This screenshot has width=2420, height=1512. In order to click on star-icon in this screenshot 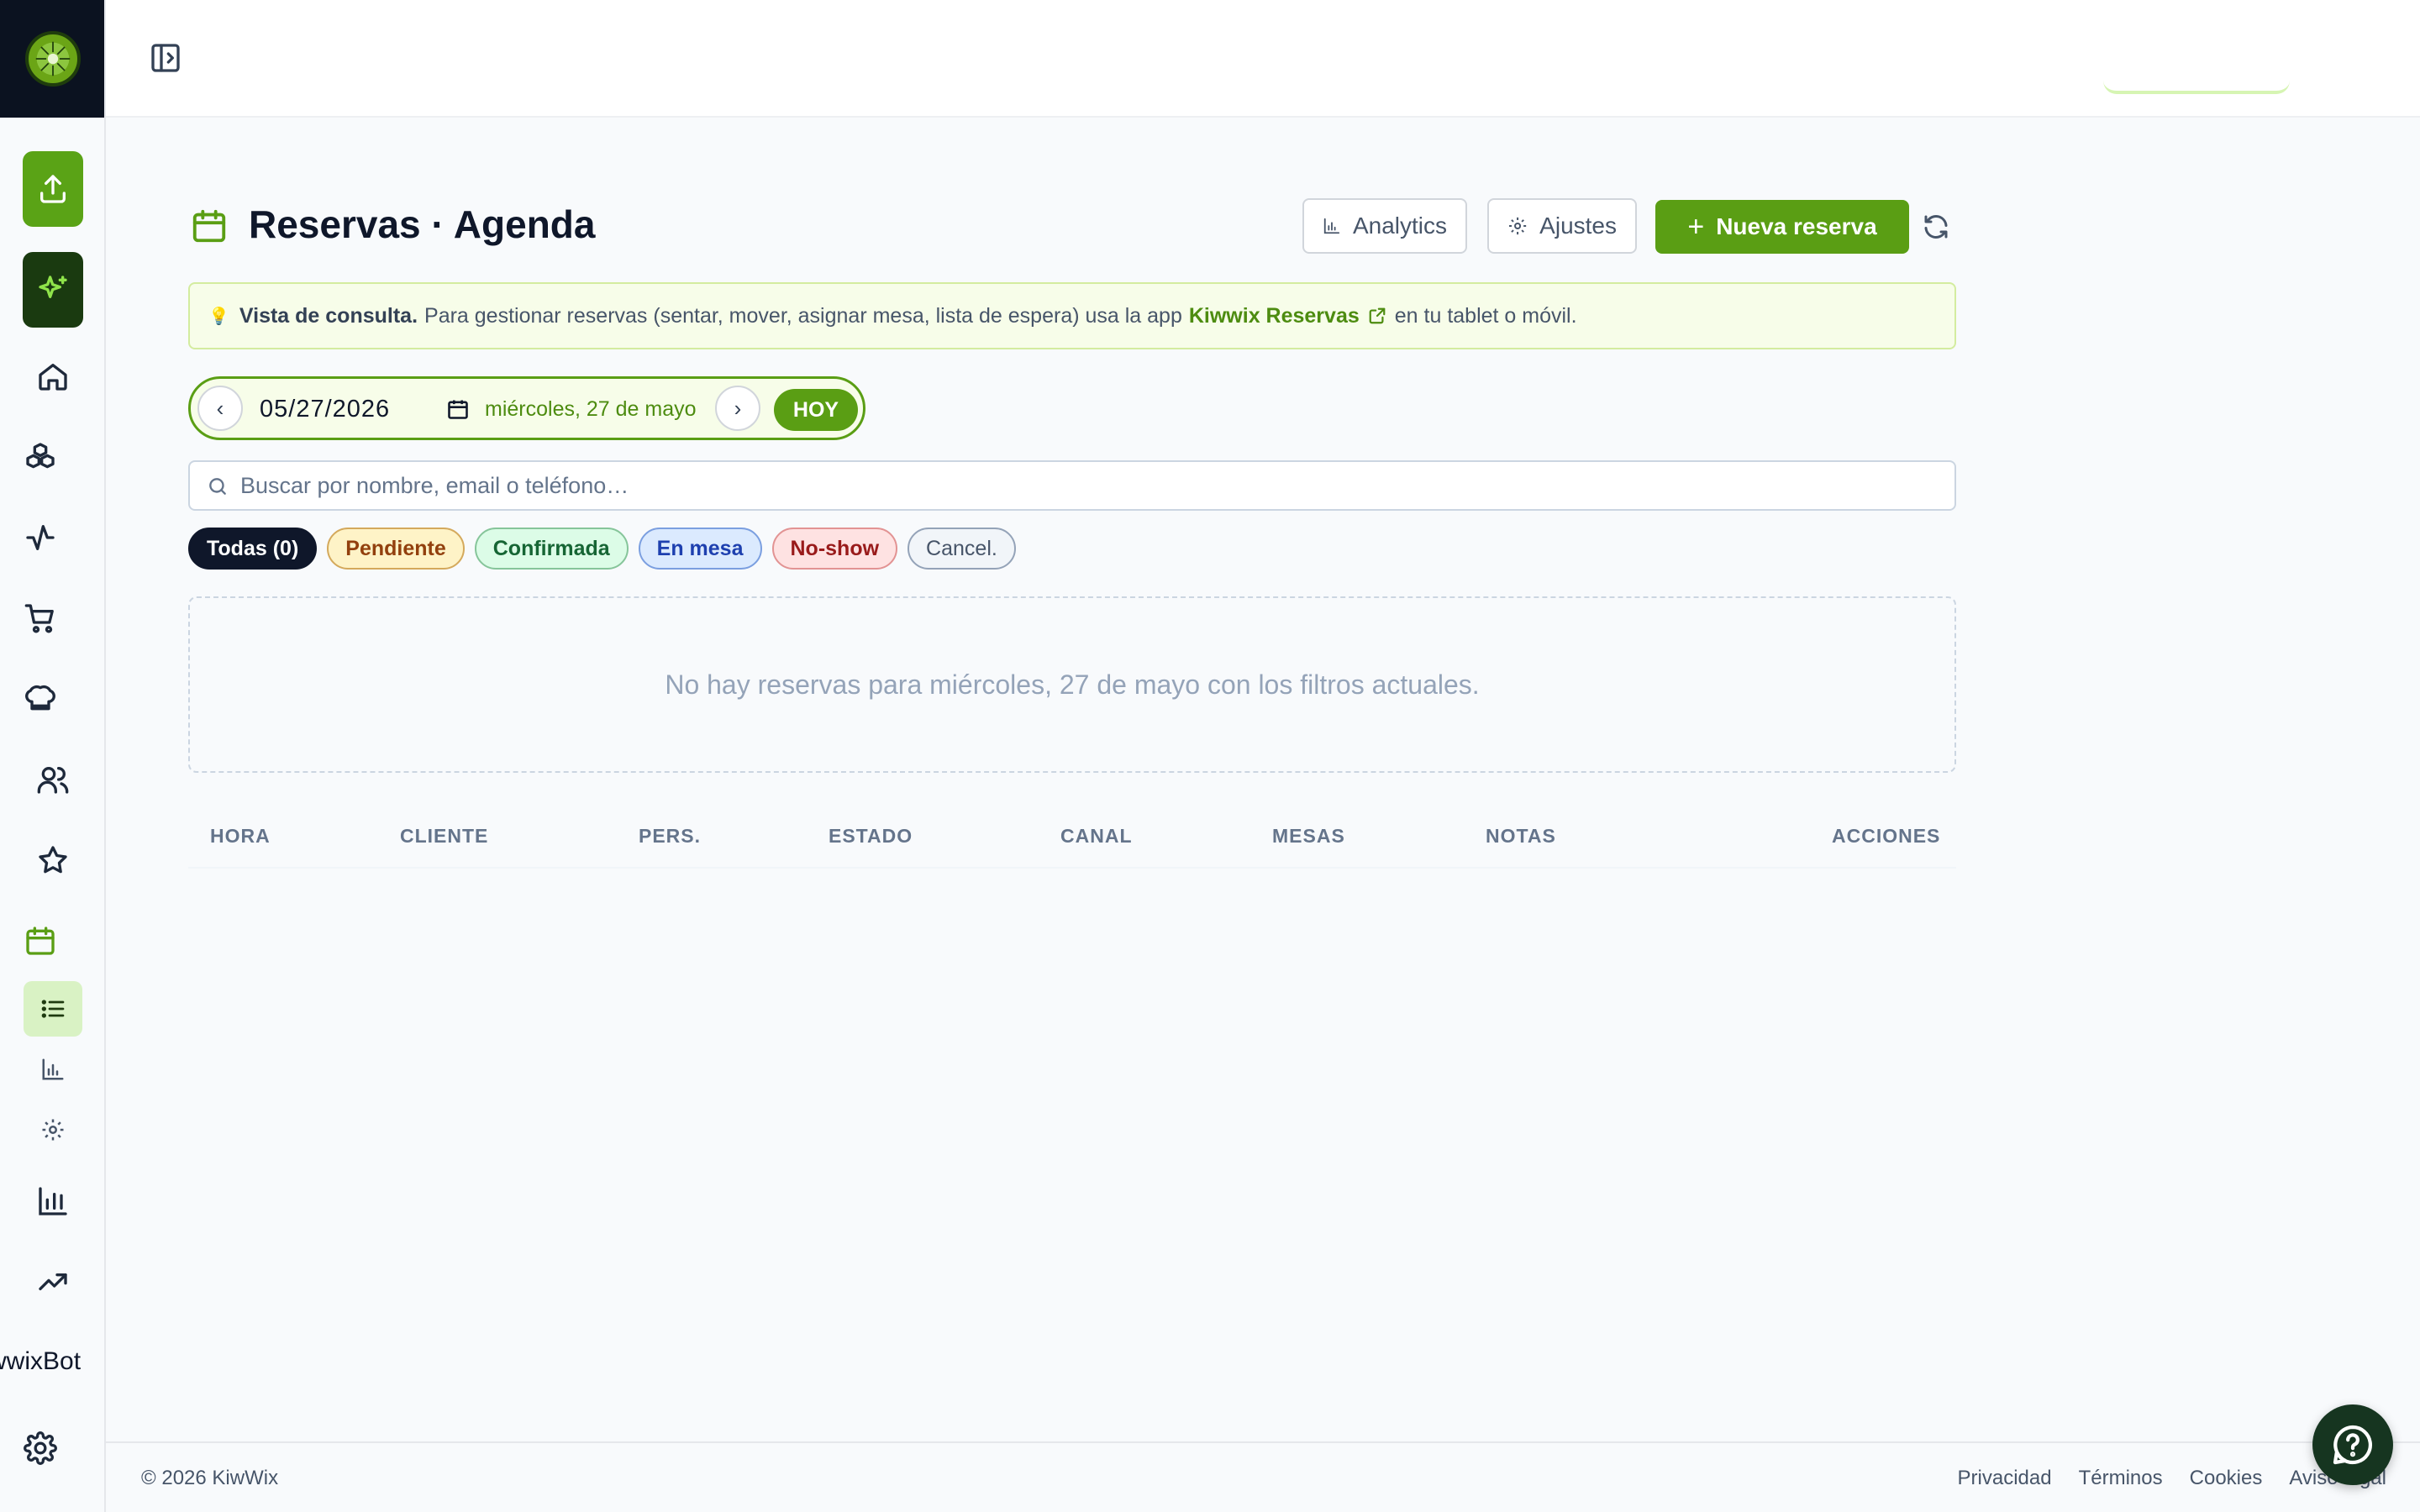, I will do `click(53, 860)`.